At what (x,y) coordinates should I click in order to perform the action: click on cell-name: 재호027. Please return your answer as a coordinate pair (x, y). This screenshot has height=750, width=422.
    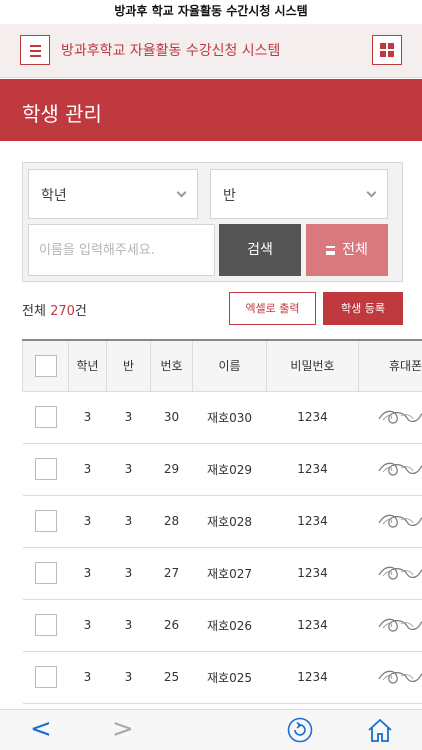
    Looking at the image, I should click on (229, 573).